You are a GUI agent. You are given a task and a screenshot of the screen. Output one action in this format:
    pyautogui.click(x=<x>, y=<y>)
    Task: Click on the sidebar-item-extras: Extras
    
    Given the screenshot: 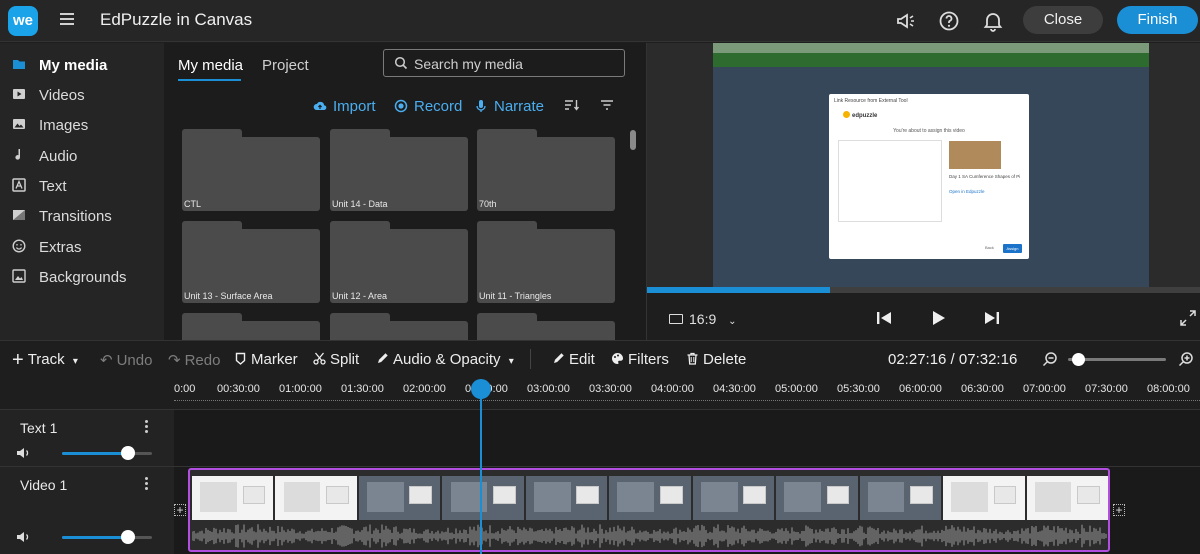 What is the action you would take?
    pyautogui.click(x=82, y=247)
    